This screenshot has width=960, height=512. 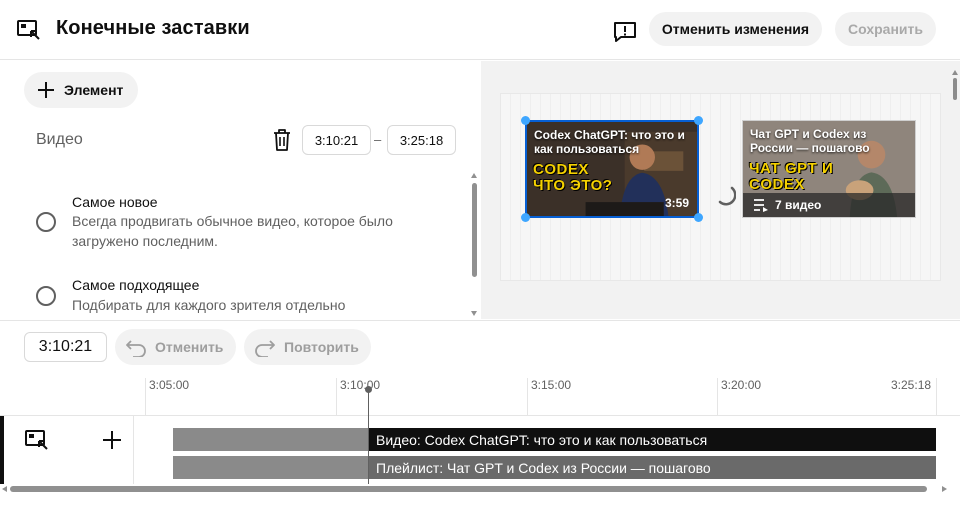 I want to click on scroll-left-arrow, so click(x=4, y=489).